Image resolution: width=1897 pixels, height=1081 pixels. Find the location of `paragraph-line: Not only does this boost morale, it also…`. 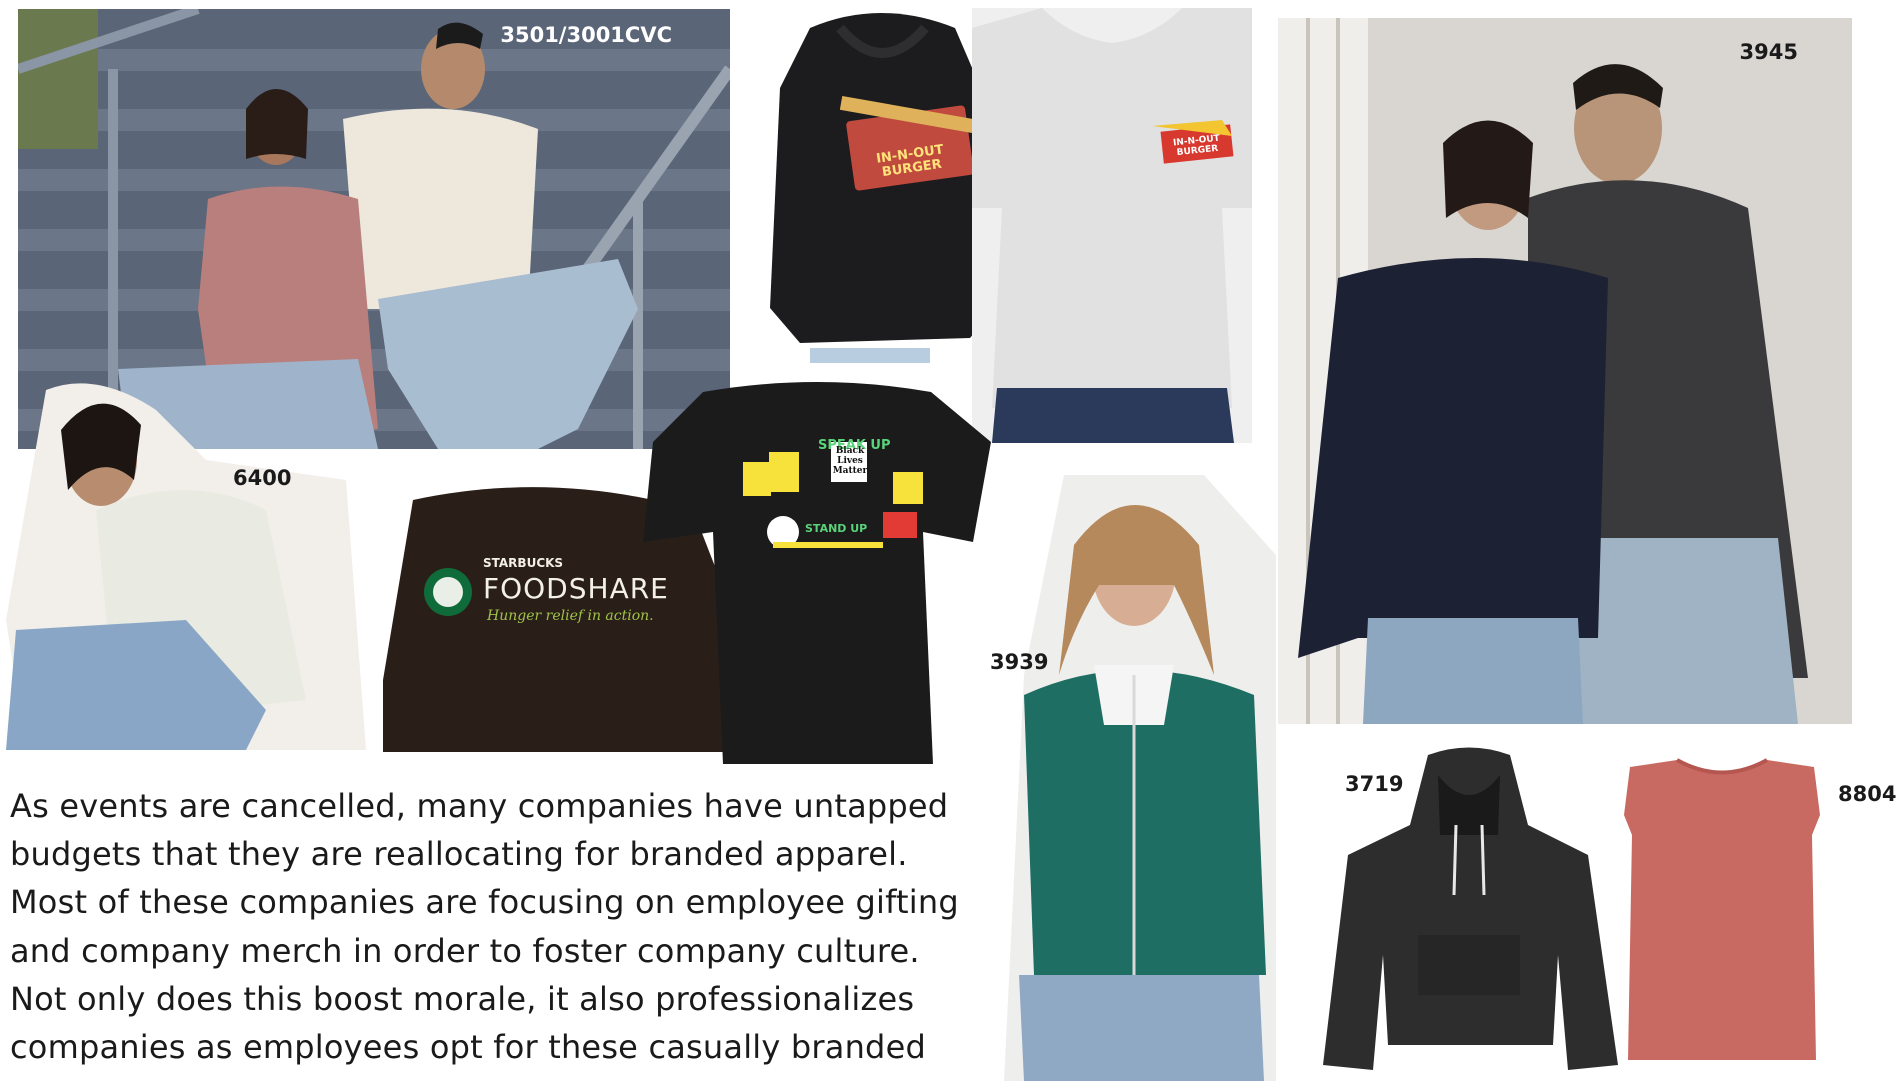

paragraph-line: Not only does this boost morale, it also… is located at coordinates (462, 998).